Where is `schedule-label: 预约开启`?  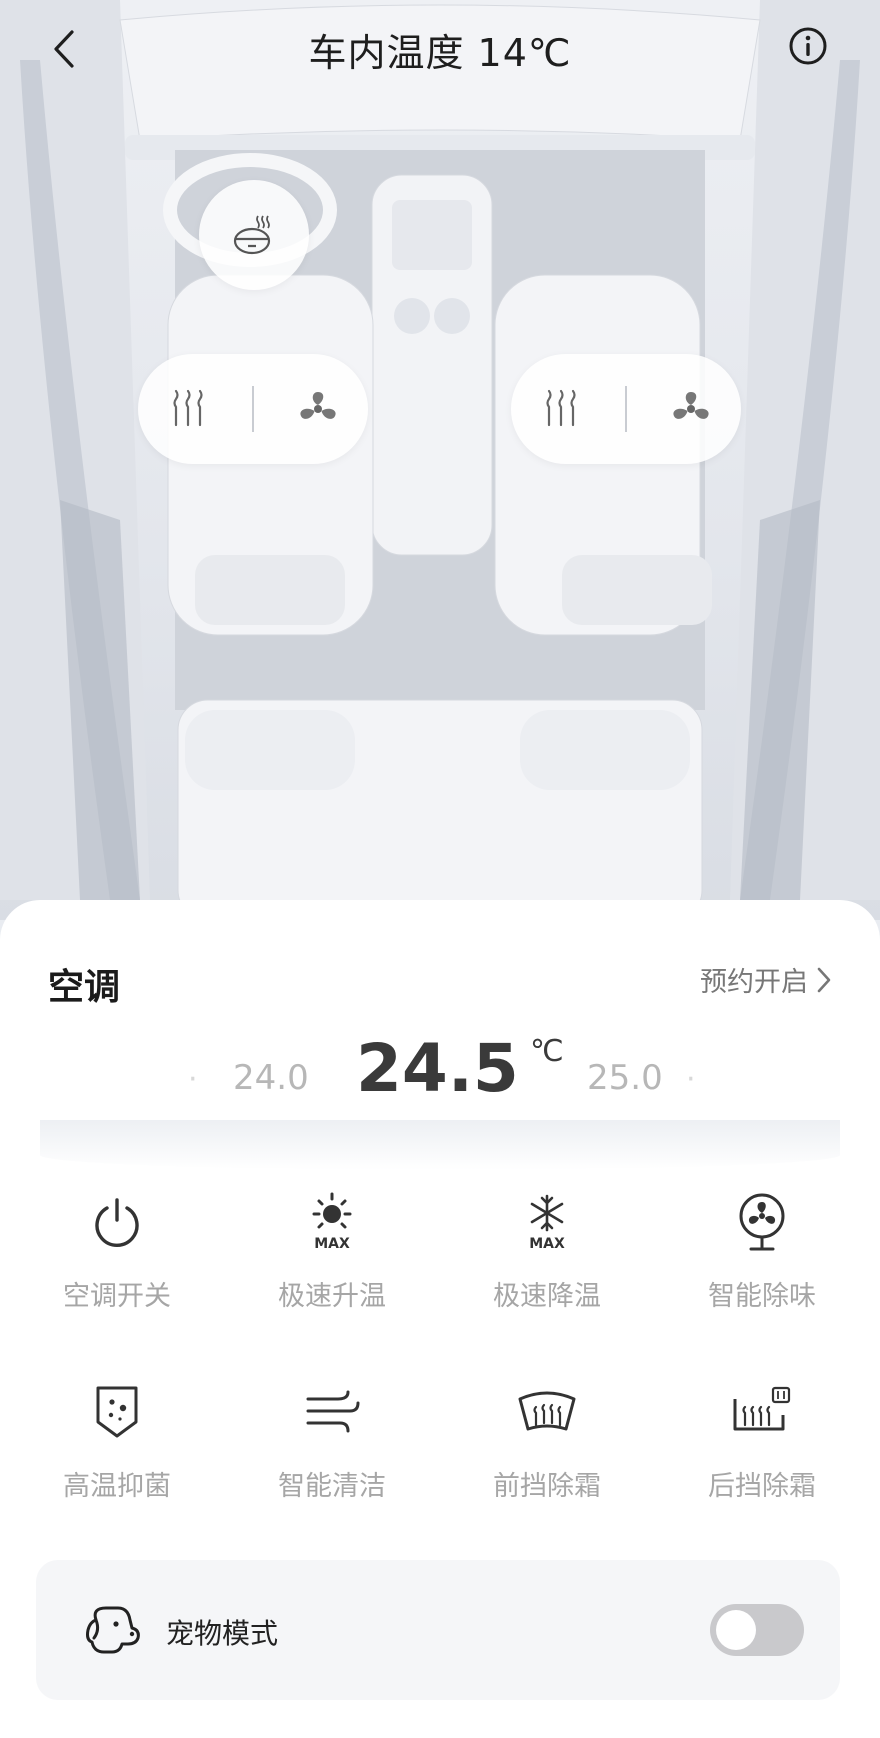 schedule-label: 预约开启 is located at coordinates (754, 982).